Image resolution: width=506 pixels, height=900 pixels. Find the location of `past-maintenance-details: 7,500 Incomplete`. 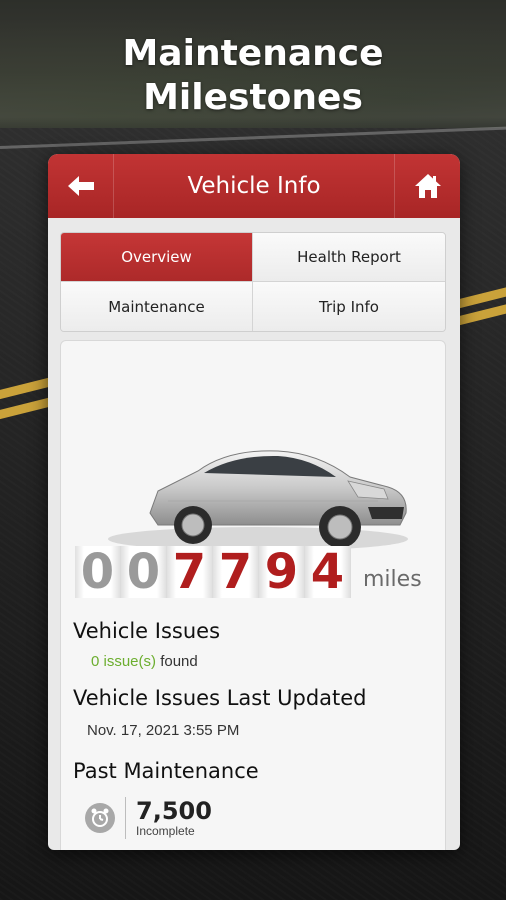

past-maintenance-details: 7,500 Incomplete is located at coordinates (174, 818).